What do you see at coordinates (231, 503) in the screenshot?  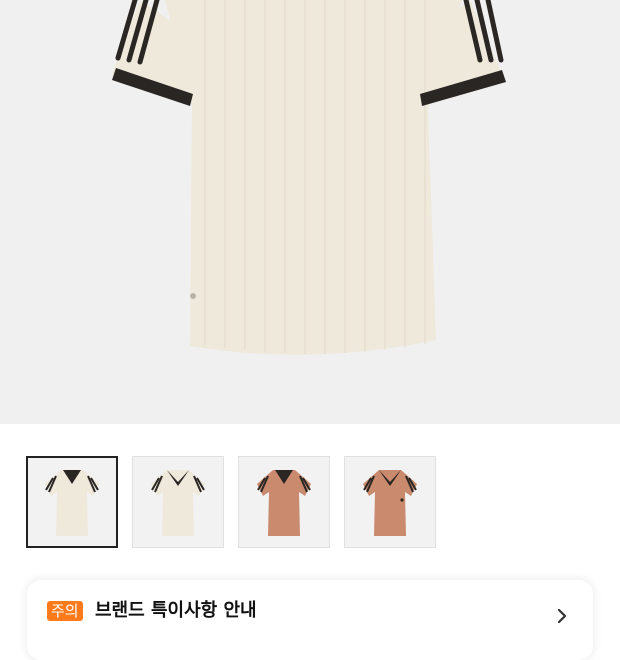 I see `thumbnail-strip` at bounding box center [231, 503].